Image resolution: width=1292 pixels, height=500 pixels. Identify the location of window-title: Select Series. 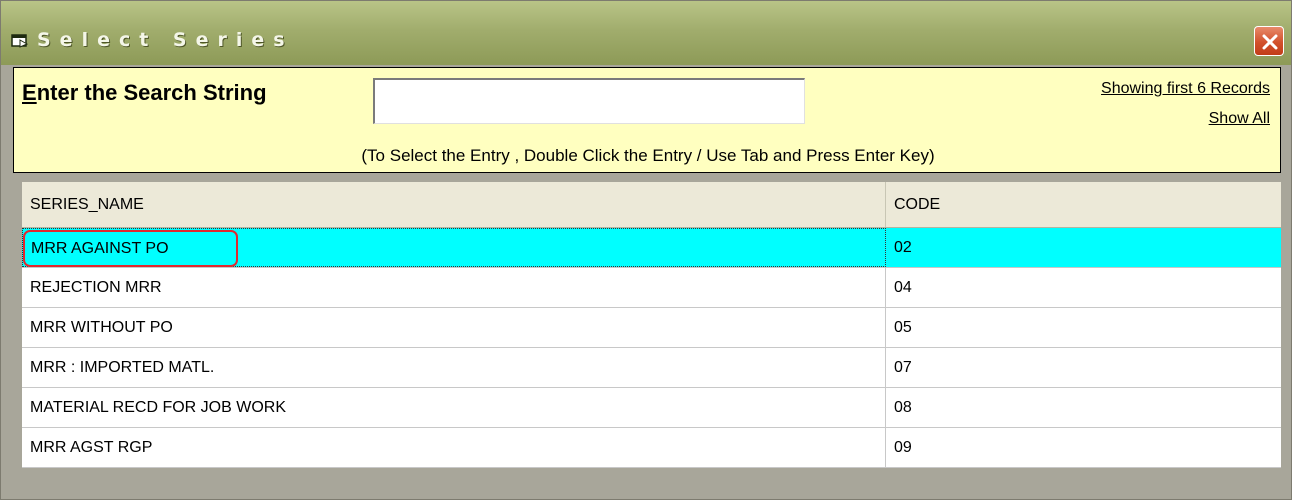
(165, 40).